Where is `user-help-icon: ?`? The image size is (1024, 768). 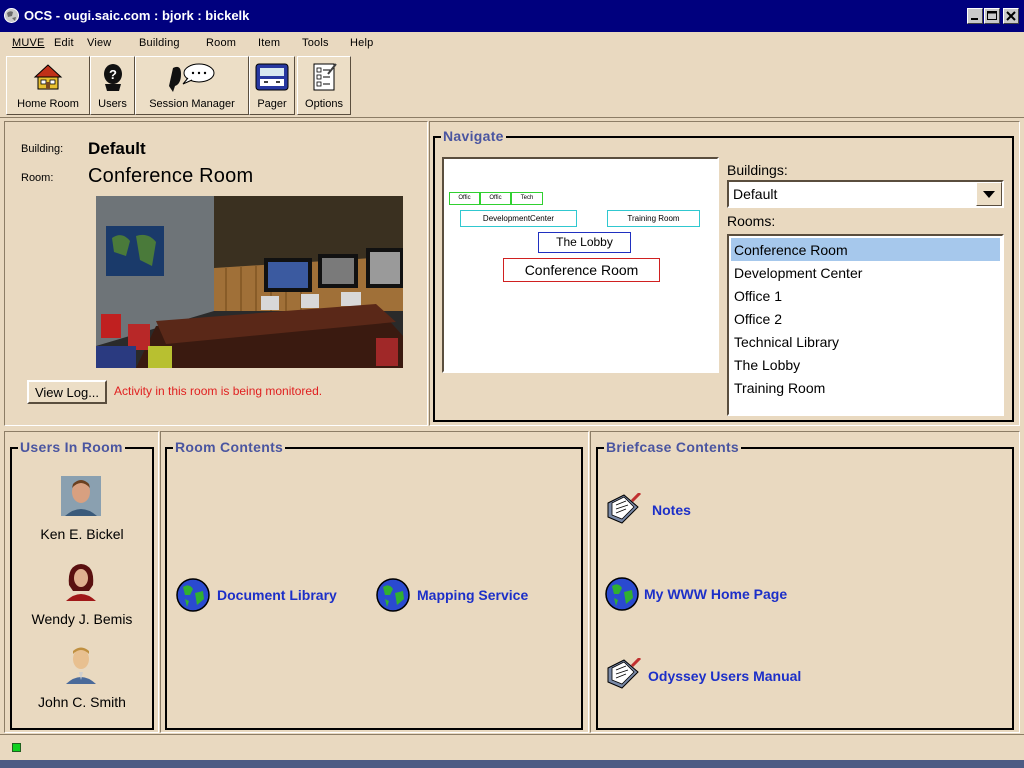
user-help-icon: ? is located at coordinates (112, 77).